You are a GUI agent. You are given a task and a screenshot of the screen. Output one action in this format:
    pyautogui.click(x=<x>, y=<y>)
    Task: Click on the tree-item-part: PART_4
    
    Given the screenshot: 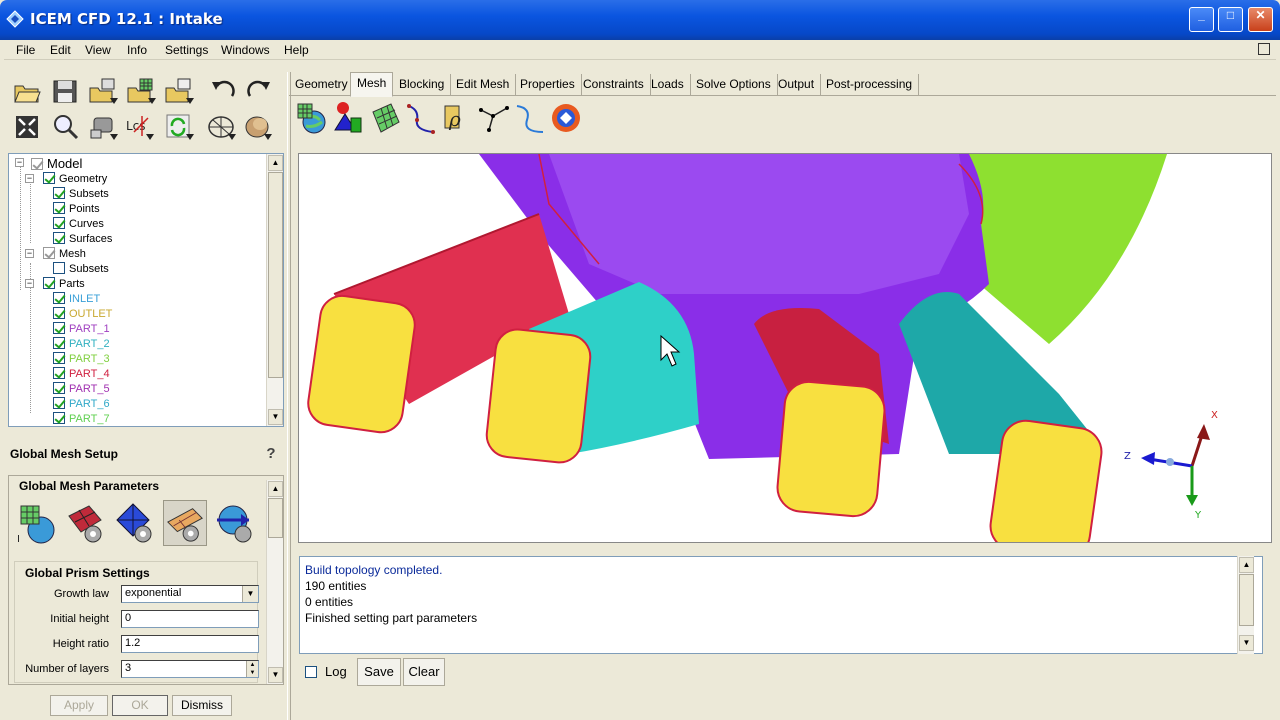 What is the action you would take?
    pyautogui.click(x=81, y=374)
    